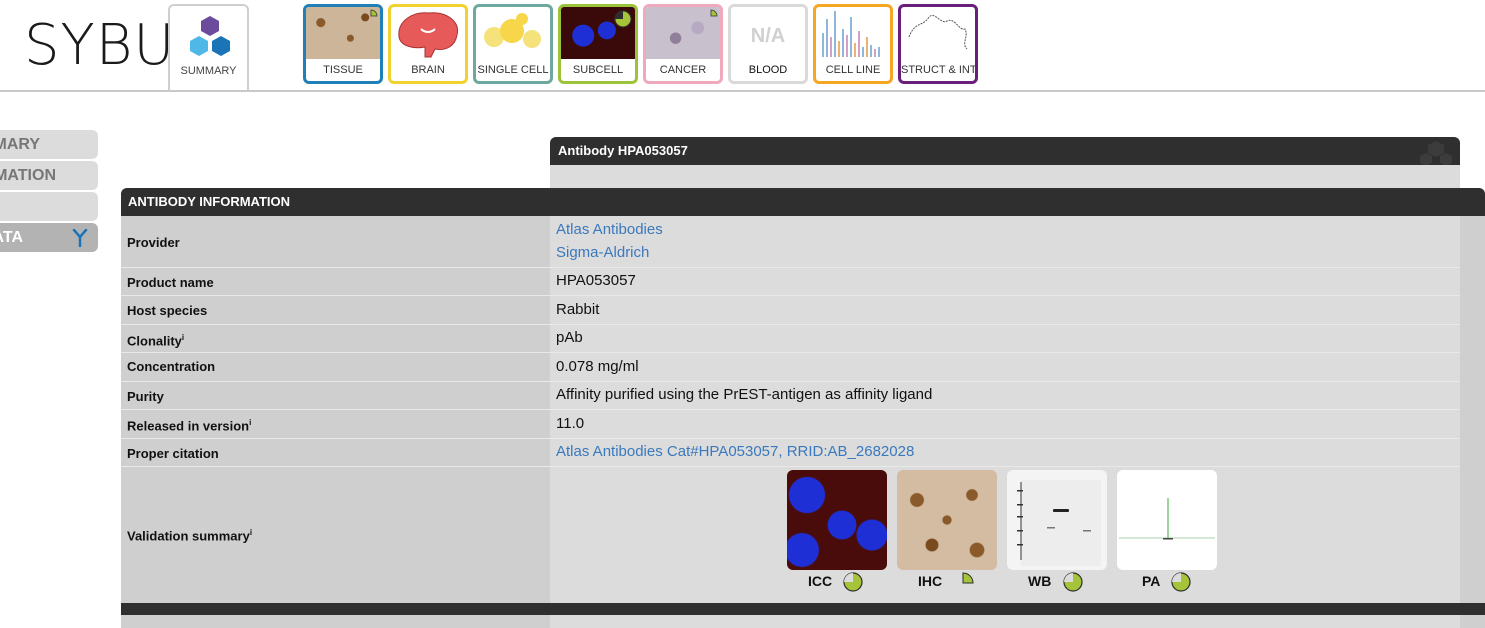  I want to click on tissue-score-pie-icon, so click(374, 13).